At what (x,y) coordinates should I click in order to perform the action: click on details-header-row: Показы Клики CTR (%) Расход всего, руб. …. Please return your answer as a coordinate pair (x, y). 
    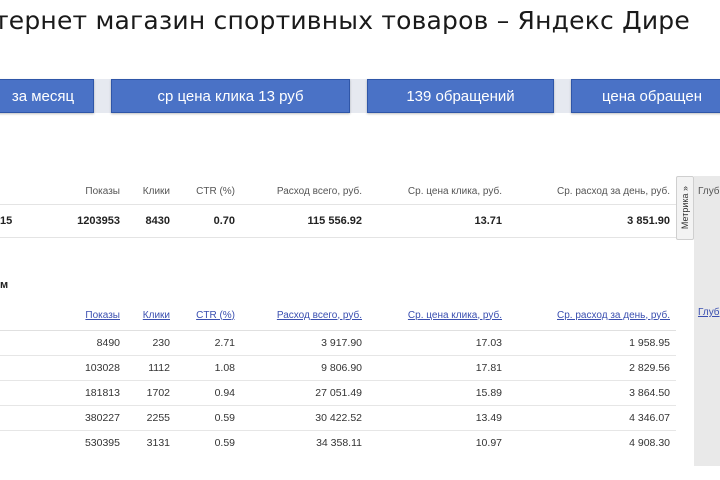
    Looking at the image, I should click on (338, 315).